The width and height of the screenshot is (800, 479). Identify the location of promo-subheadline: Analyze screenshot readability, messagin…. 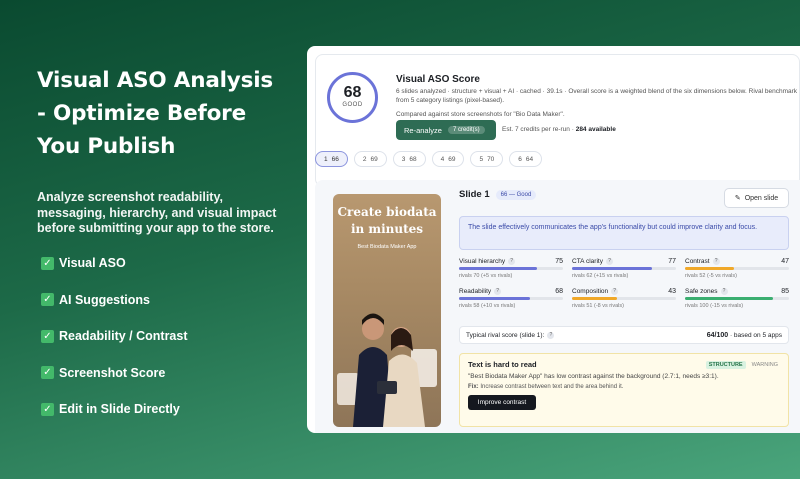
(157, 212).